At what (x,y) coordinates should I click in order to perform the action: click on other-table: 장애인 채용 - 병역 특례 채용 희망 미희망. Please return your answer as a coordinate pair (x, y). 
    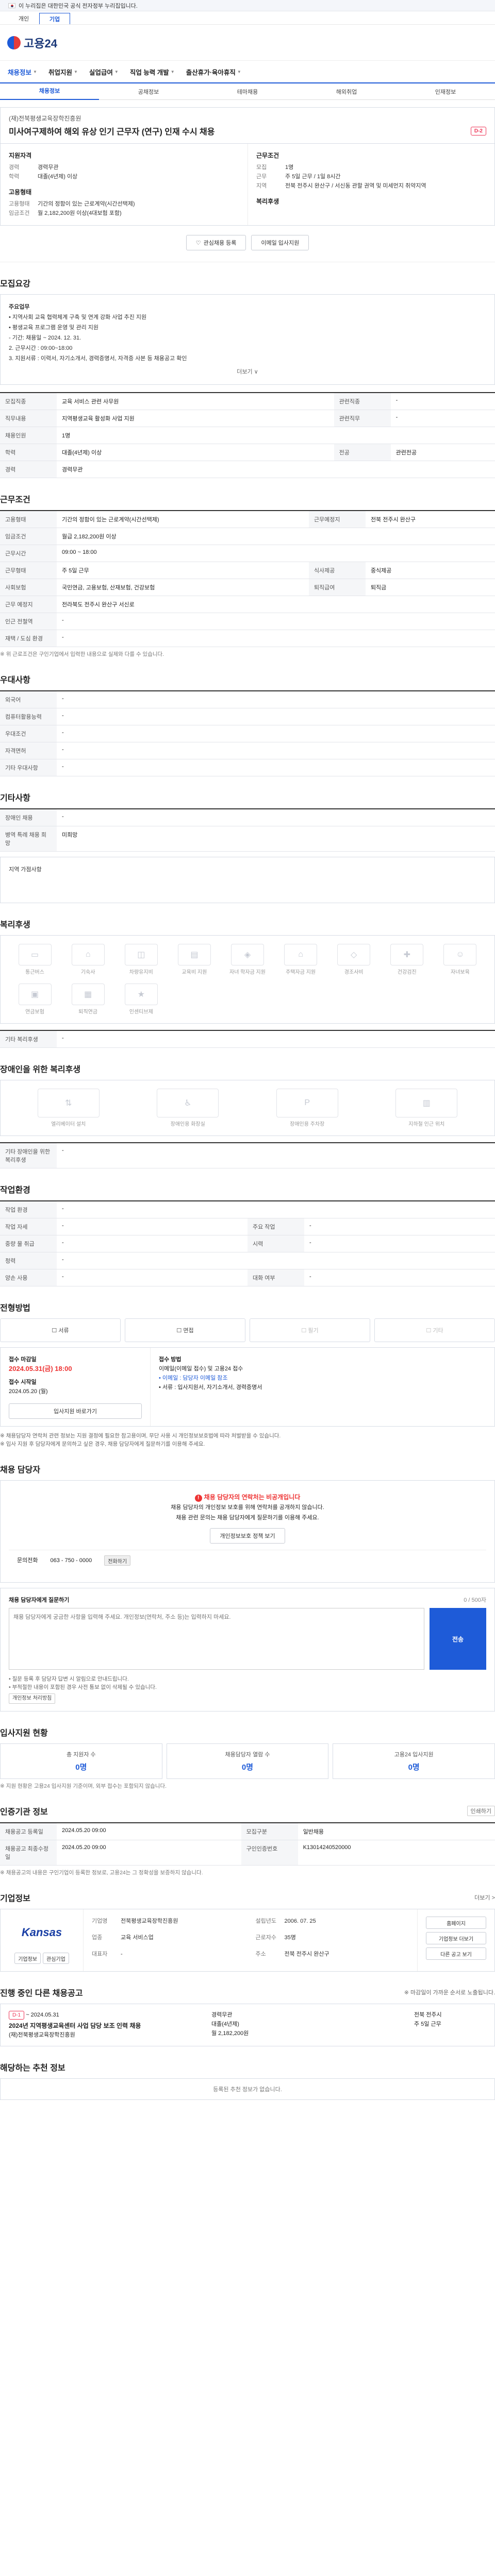
    Looking at the image, I should click on (247, 830).